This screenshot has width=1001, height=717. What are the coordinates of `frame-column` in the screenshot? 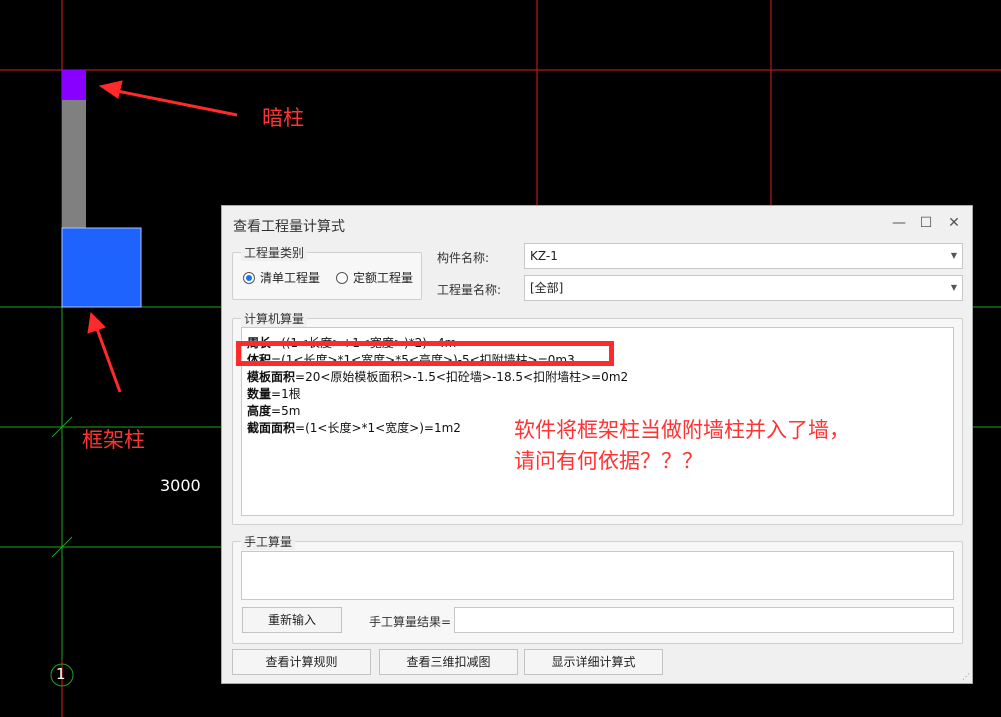 It's located at (101, 267).